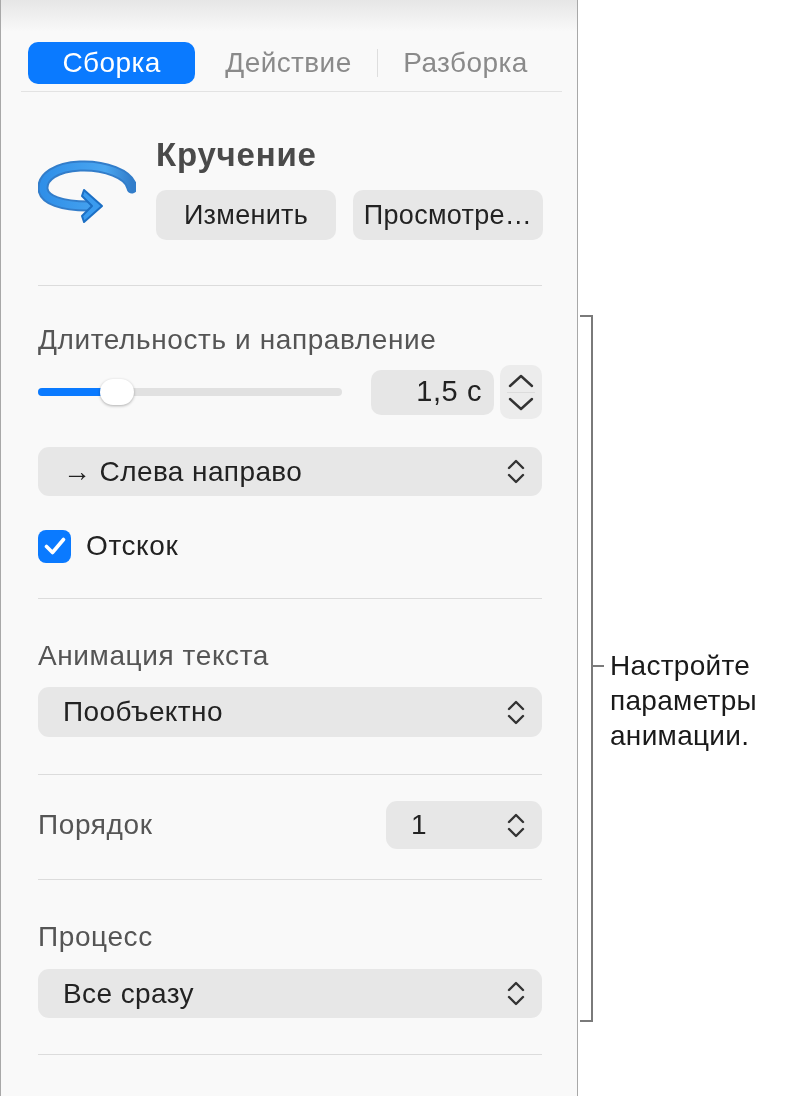 The image size is (793, 1096). Describe the element at coordinates (521, 403) in the screenshot. I see `chevron-down-icon` at that location.